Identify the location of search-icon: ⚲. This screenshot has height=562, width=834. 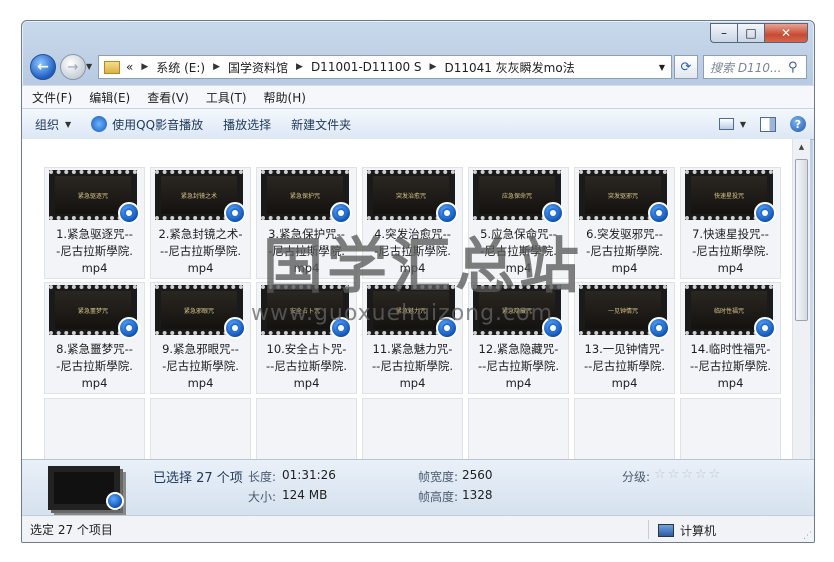
(795, 67).